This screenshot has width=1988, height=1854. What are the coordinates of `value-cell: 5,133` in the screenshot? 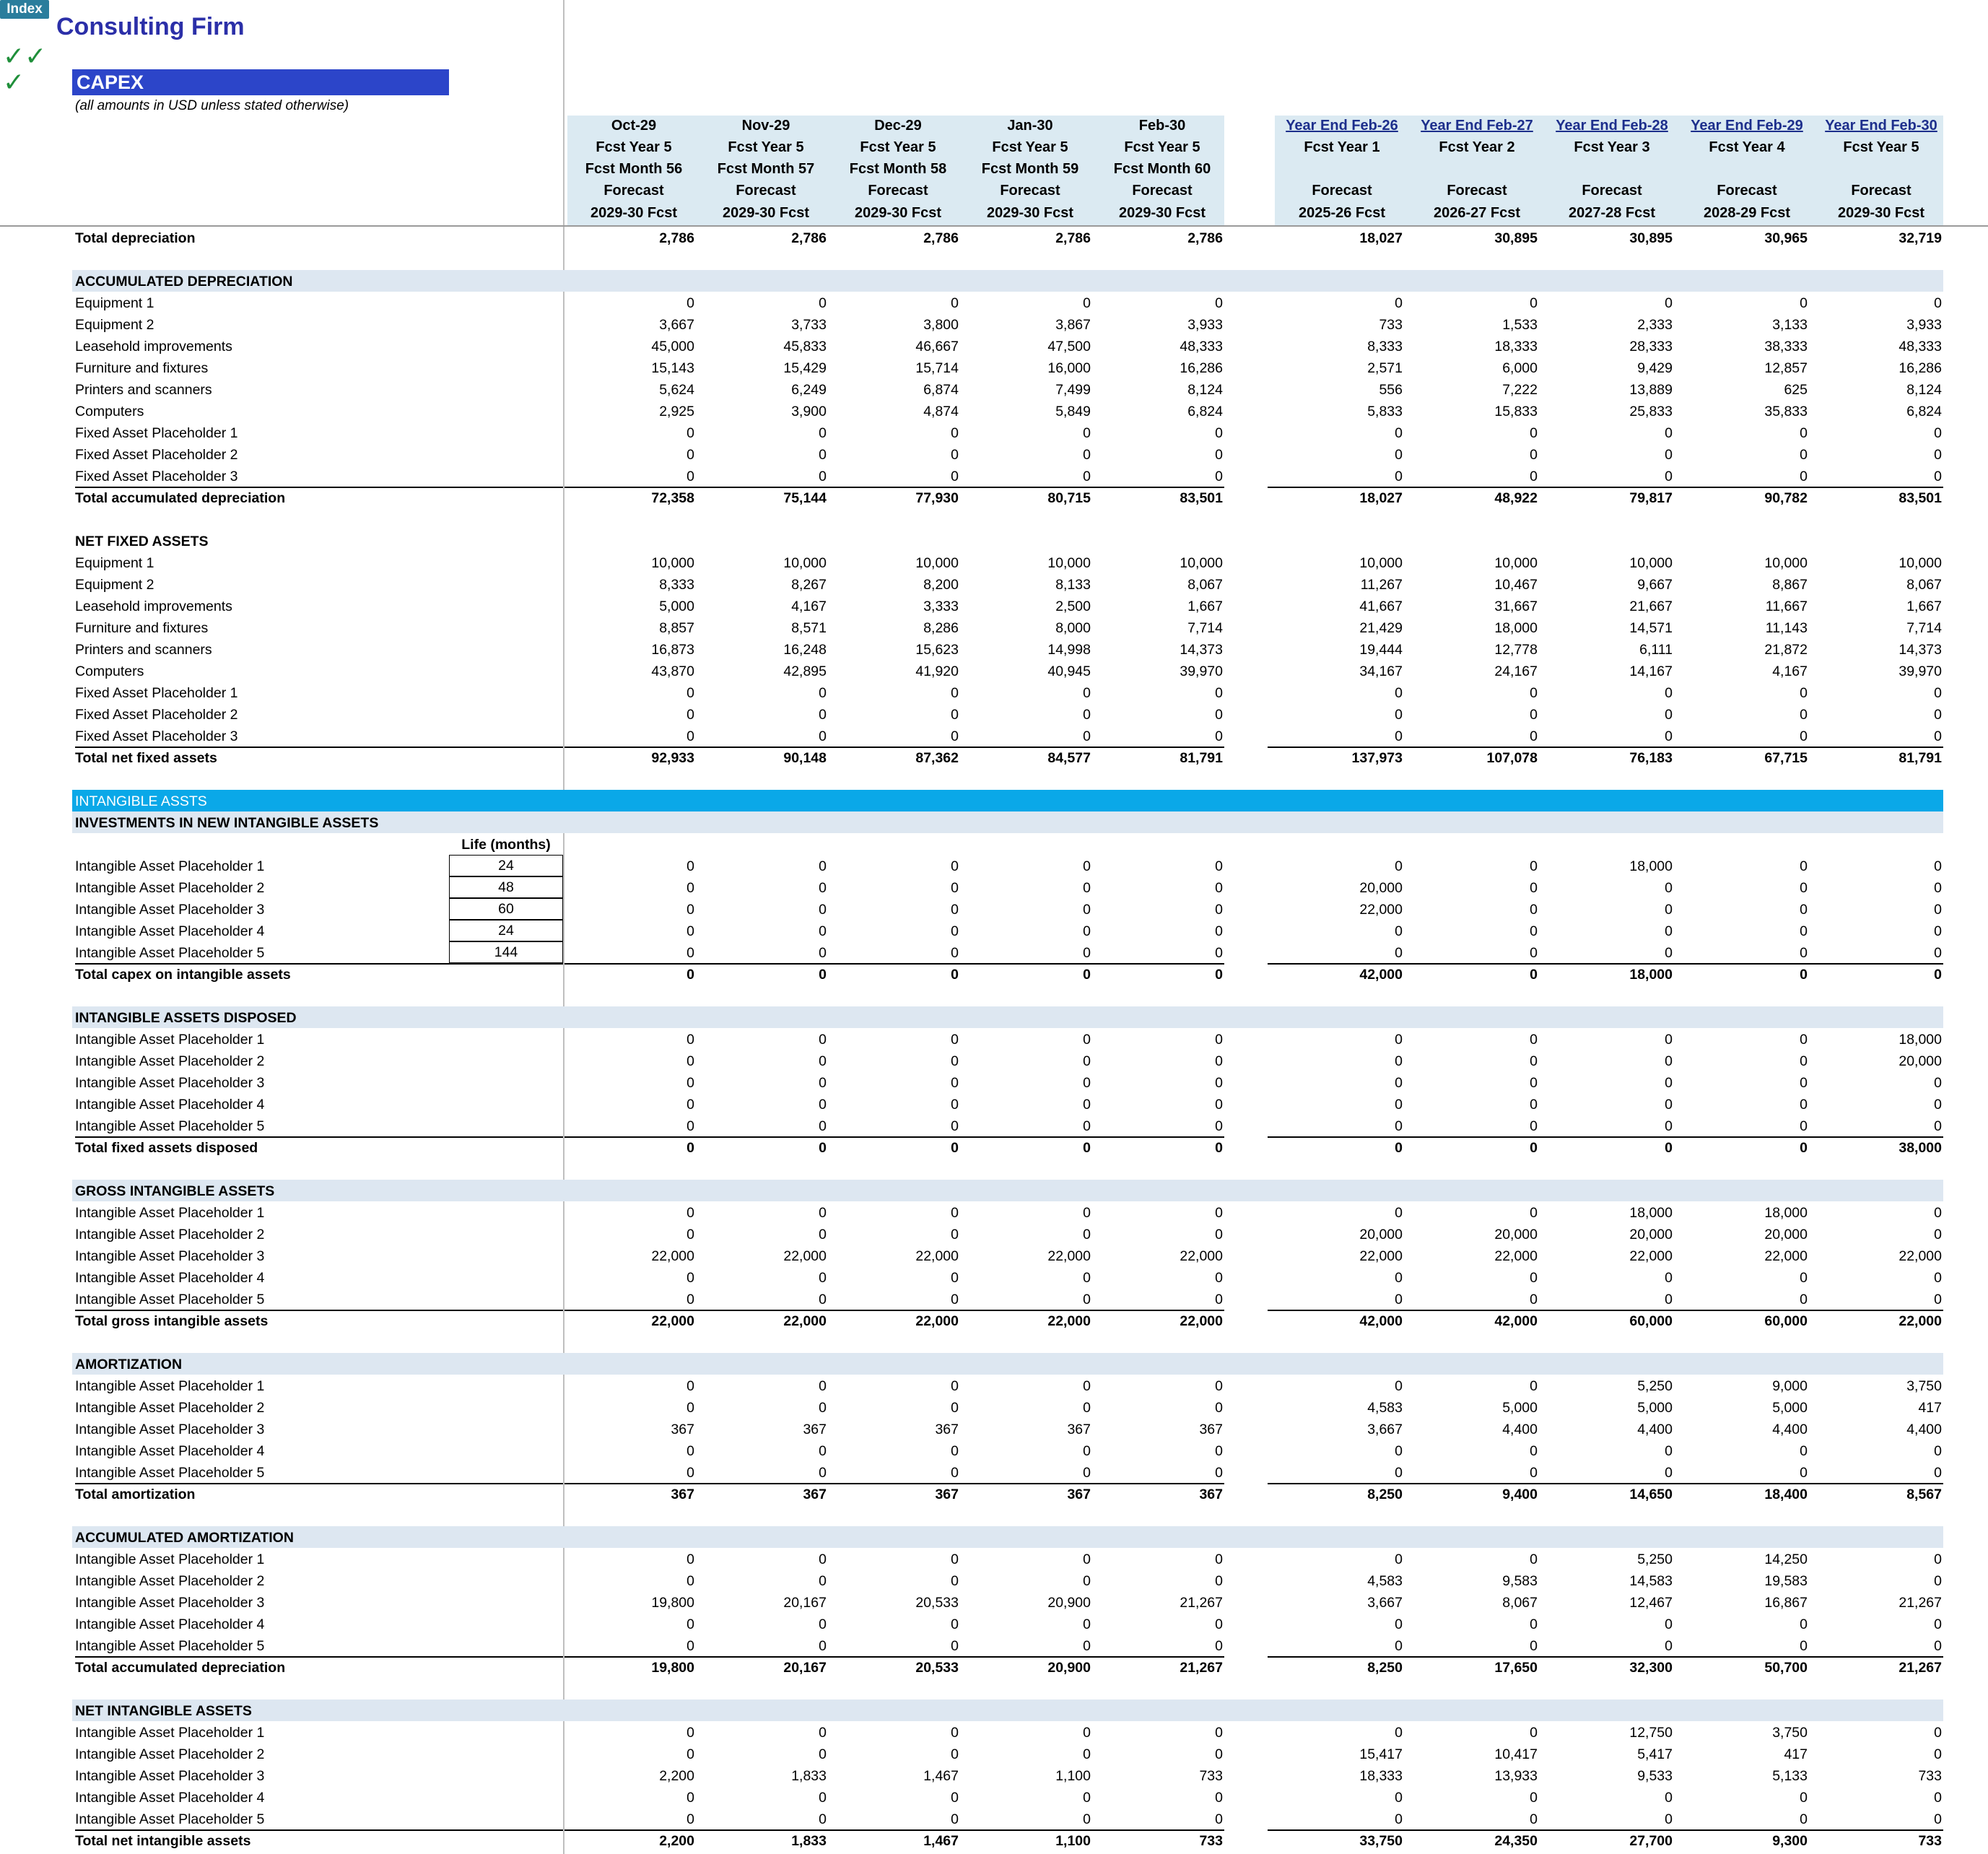 It's located at (1790, 1776).